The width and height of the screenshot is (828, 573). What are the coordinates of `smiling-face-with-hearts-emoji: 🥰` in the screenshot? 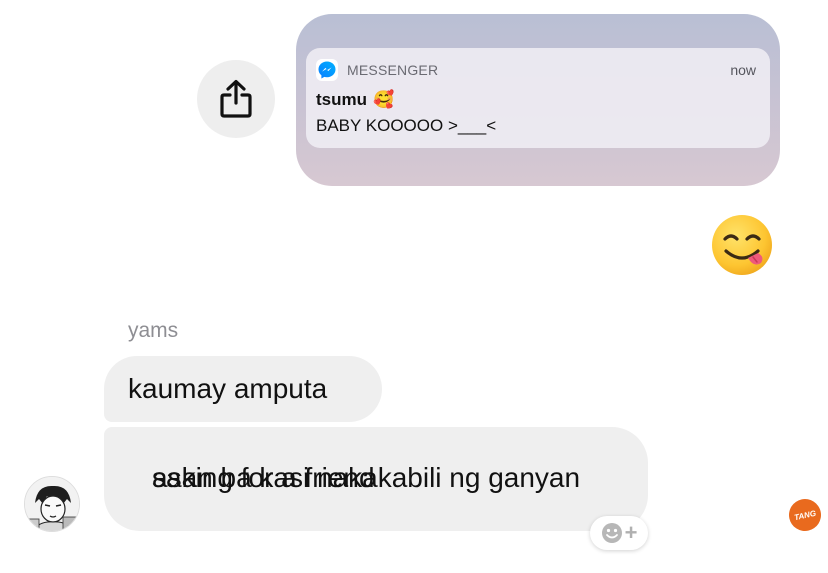 It's located at (384, 99).